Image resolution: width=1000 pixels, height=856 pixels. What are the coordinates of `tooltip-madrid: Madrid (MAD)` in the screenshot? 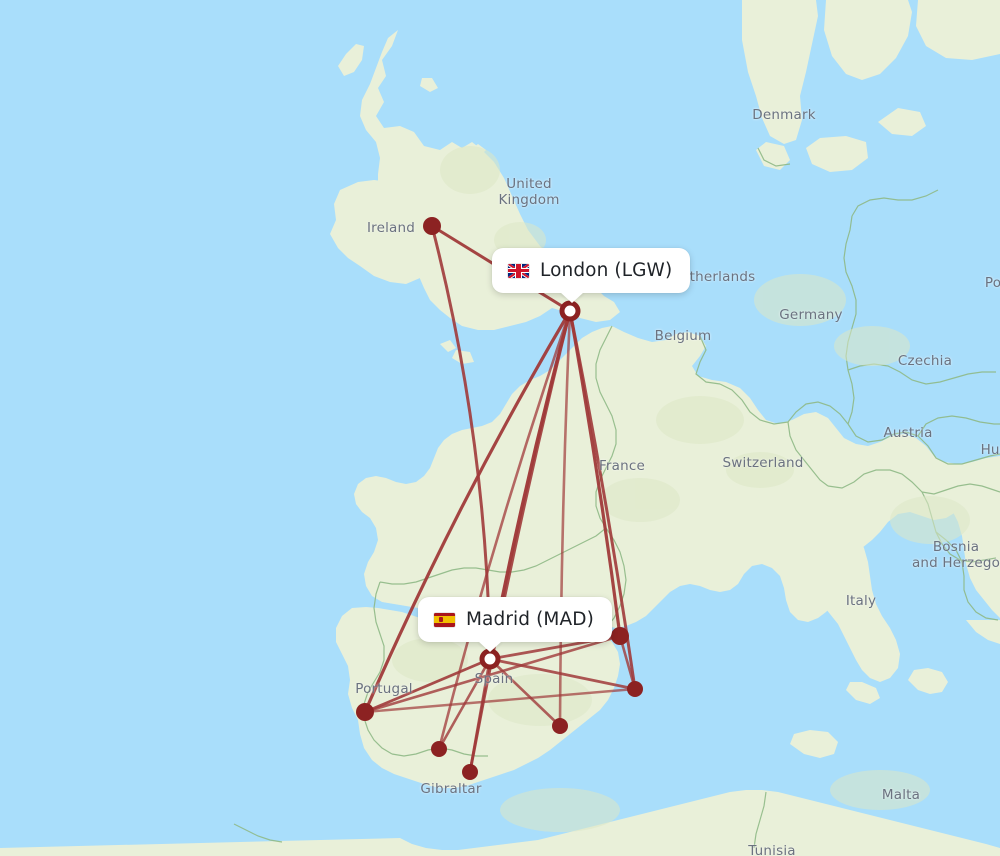 It's located at (515, 619).